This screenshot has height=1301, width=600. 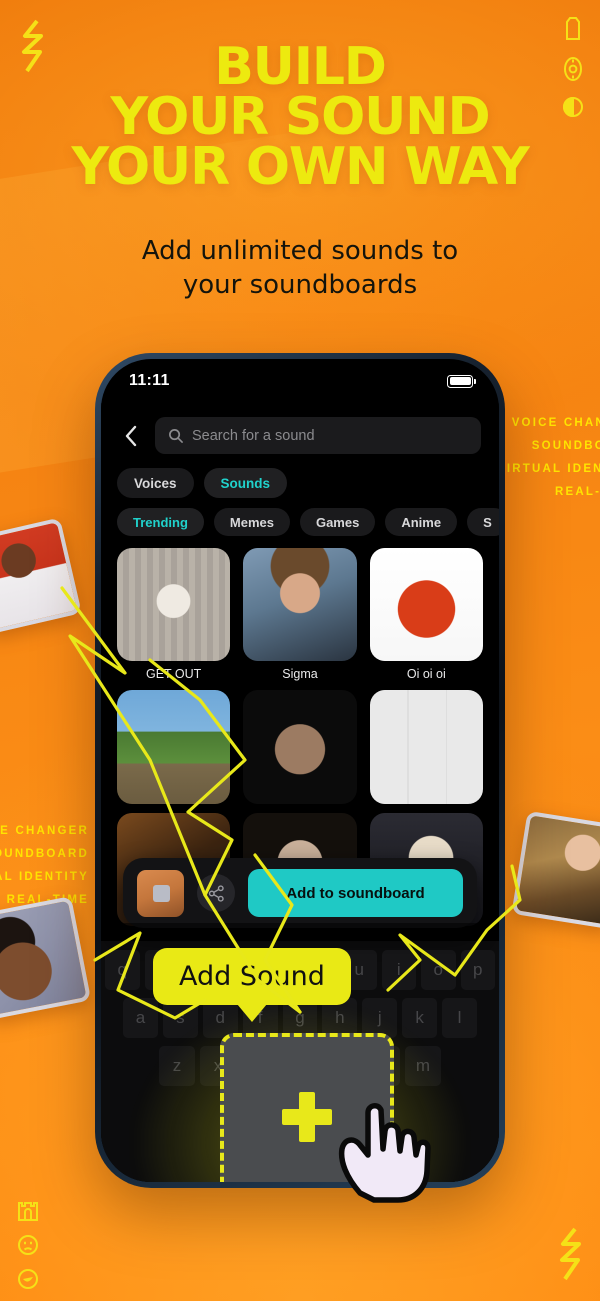 What do you see at coordinates (251, 522) in the screenshot?
I see `tab-memes: Memes` at bounding box center [251, 522].